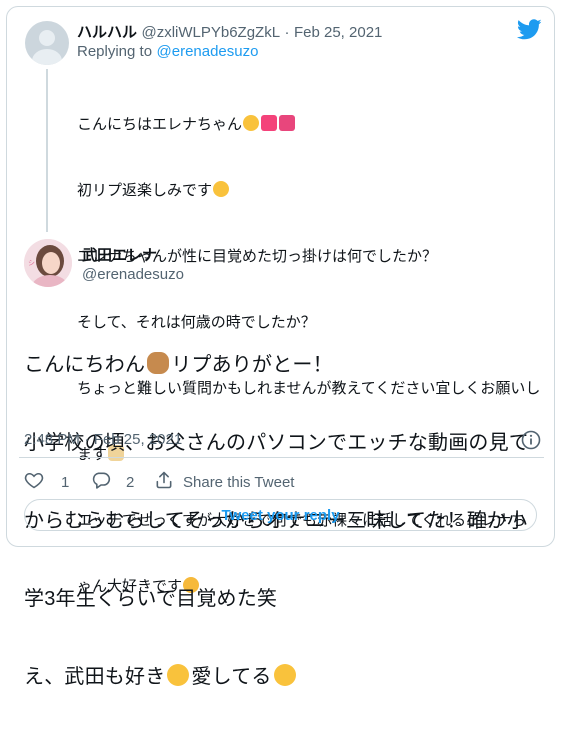 The height and width of the screenshot is (742, 561). Describe the element at coordinates (130, 482) in the screenshot. I see `reply-count: 2` at that location.